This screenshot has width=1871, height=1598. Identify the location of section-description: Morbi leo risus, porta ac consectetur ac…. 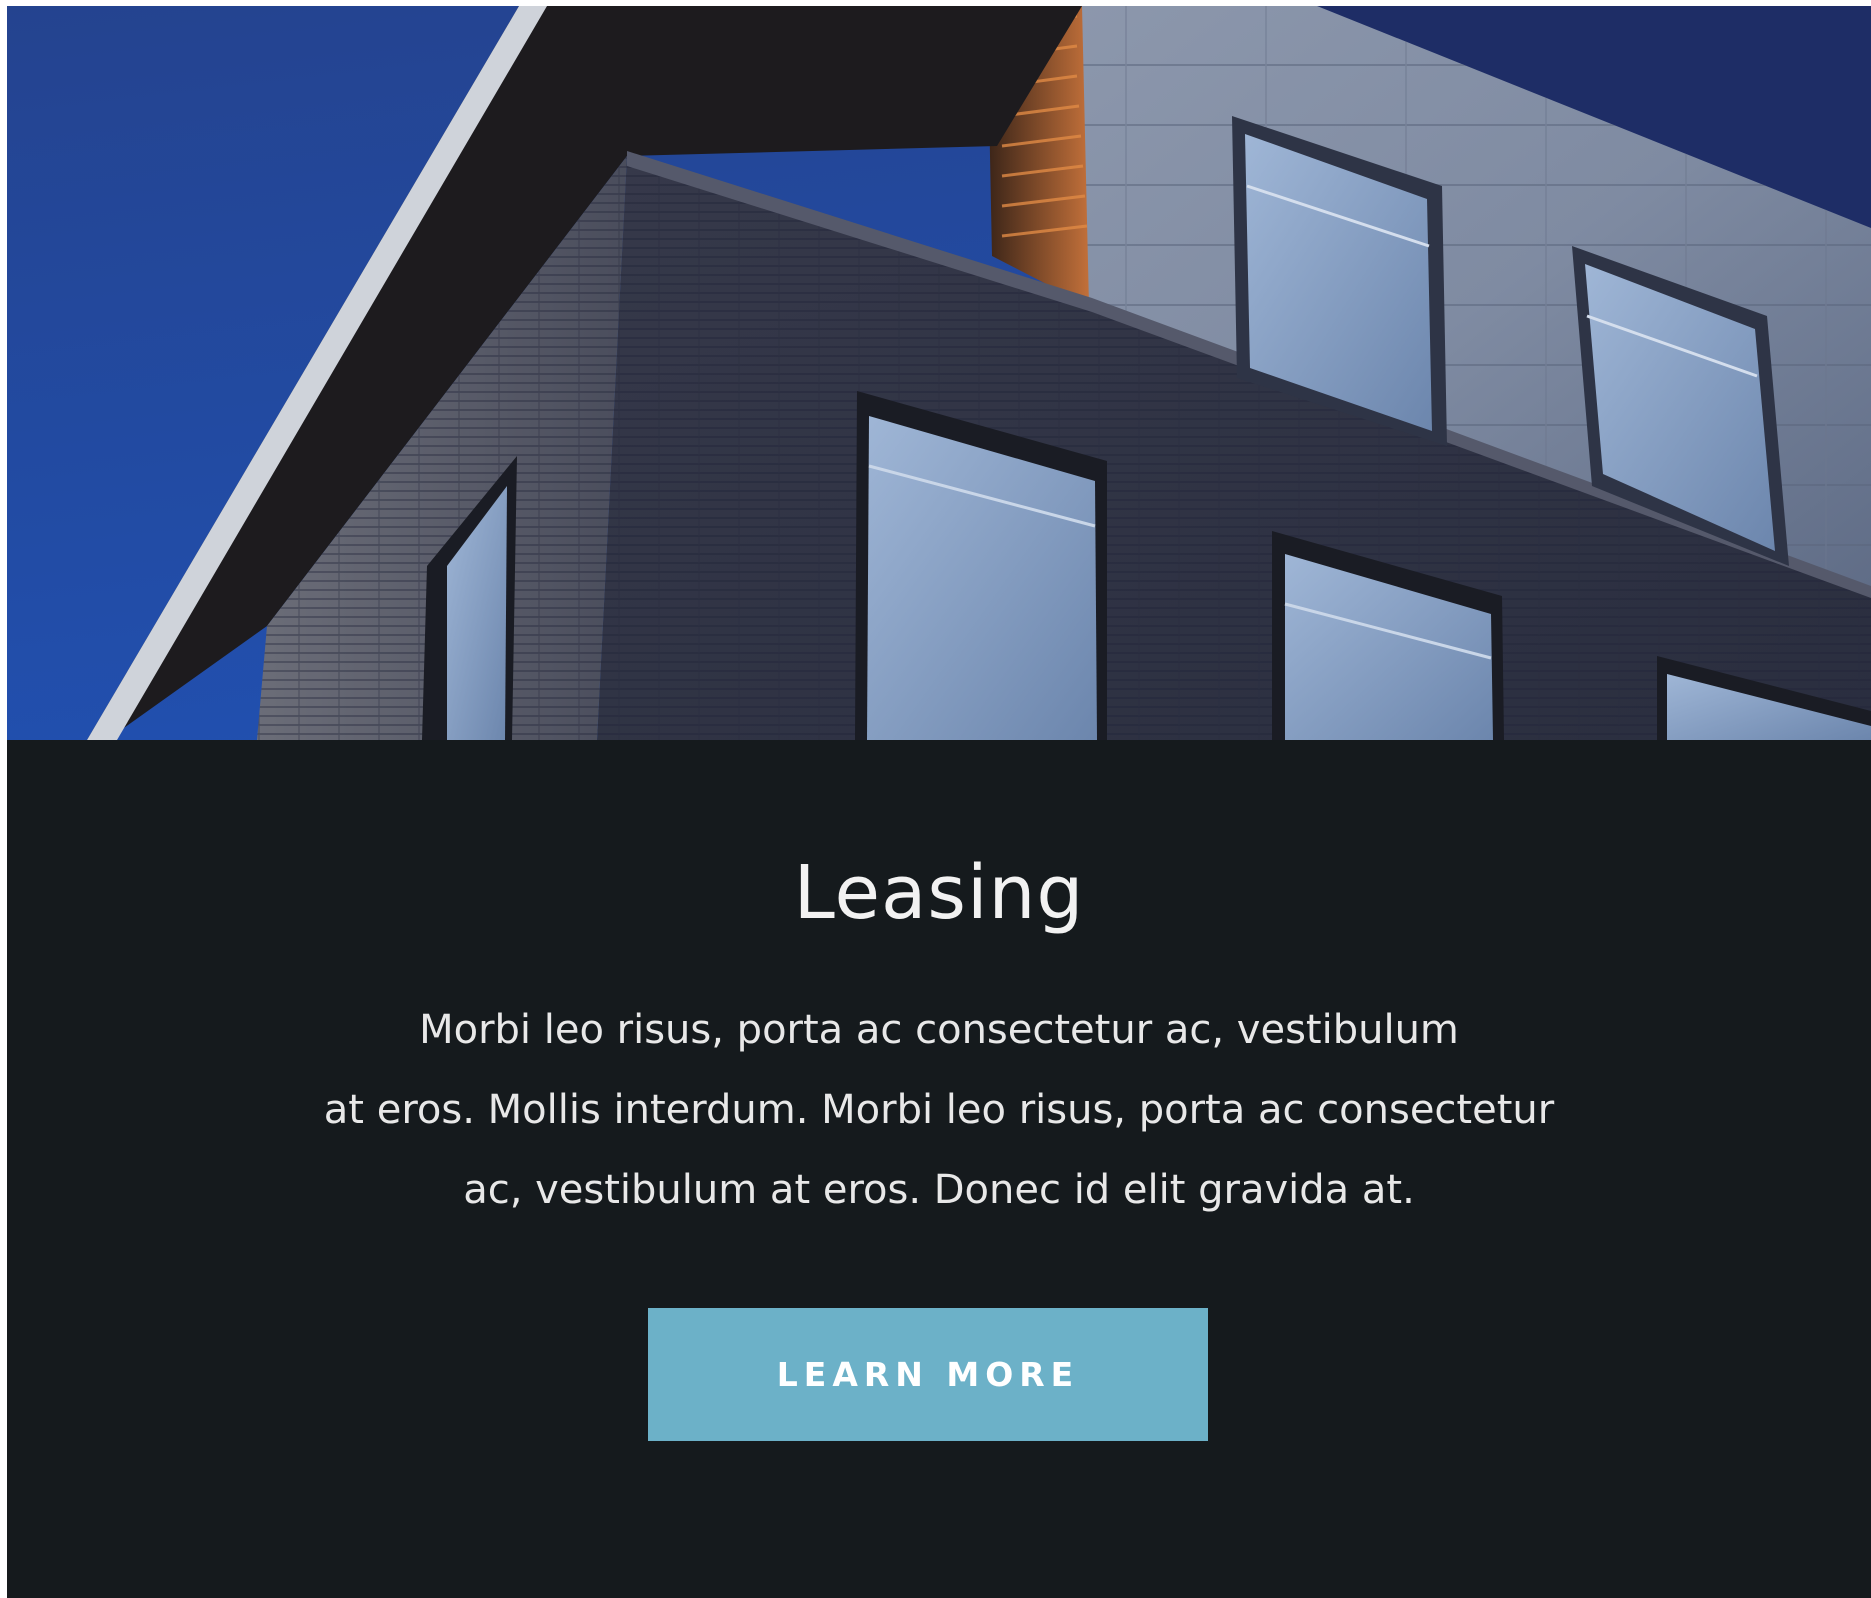
(939, 1110).